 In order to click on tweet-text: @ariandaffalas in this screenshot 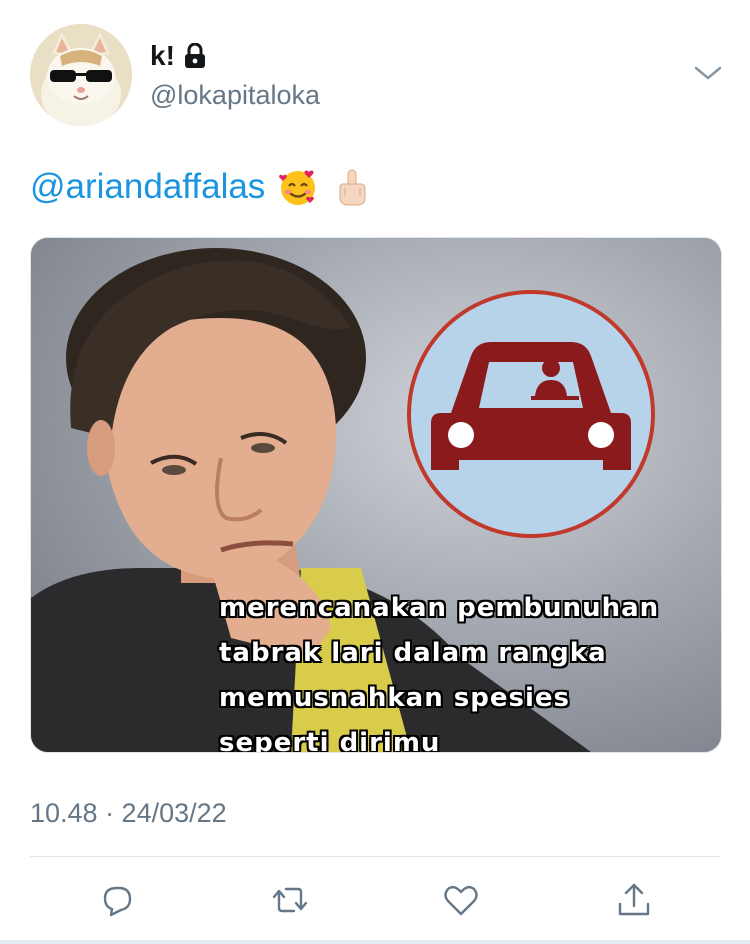, I will do `click(201, 187)`.